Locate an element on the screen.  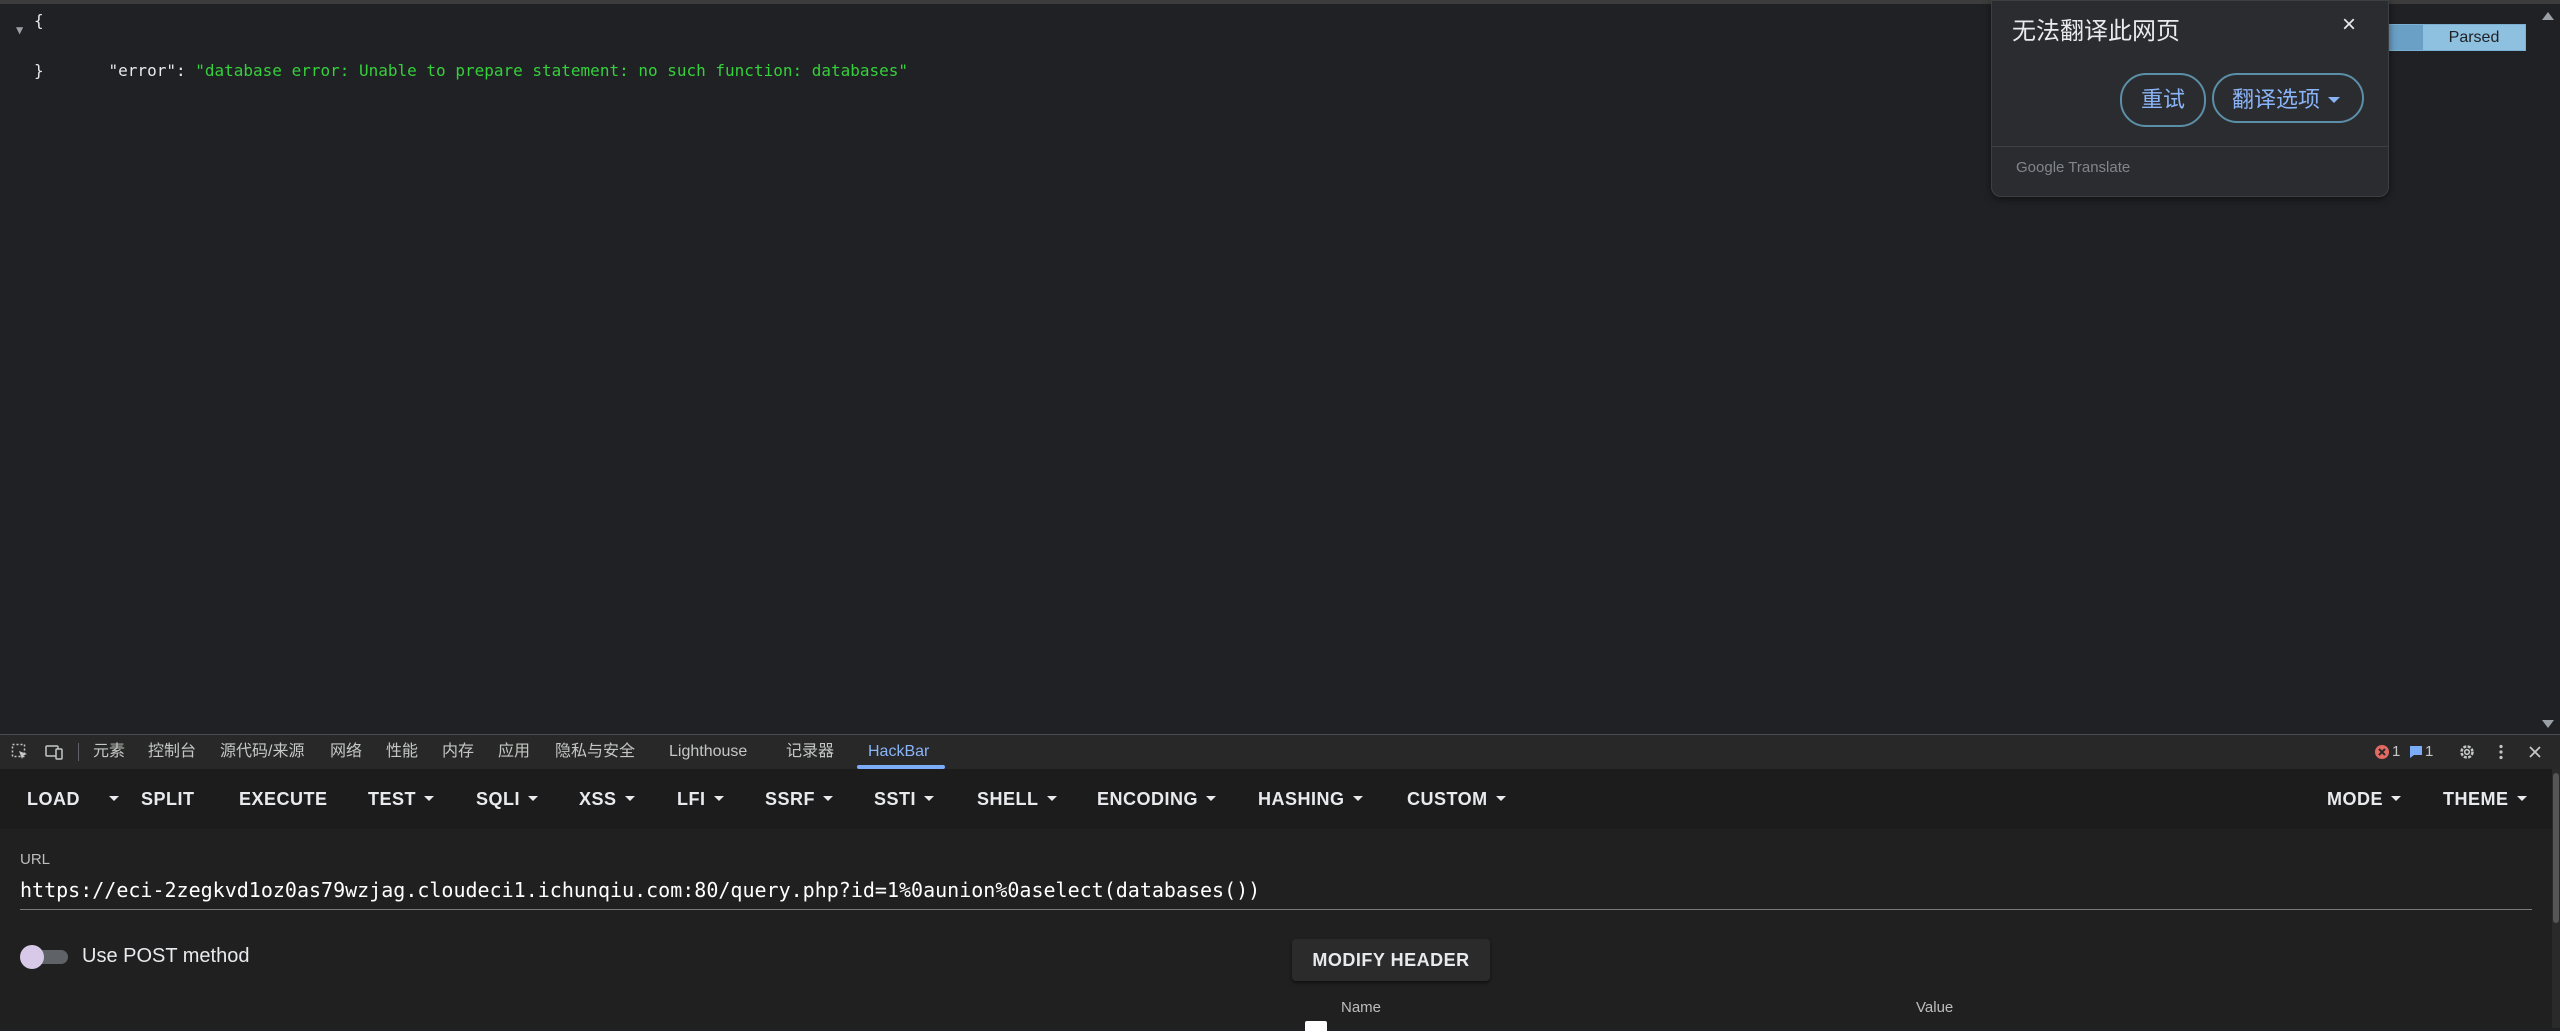
raw-parsed-toggle: Parsed is located at coordinates (2457, 37).